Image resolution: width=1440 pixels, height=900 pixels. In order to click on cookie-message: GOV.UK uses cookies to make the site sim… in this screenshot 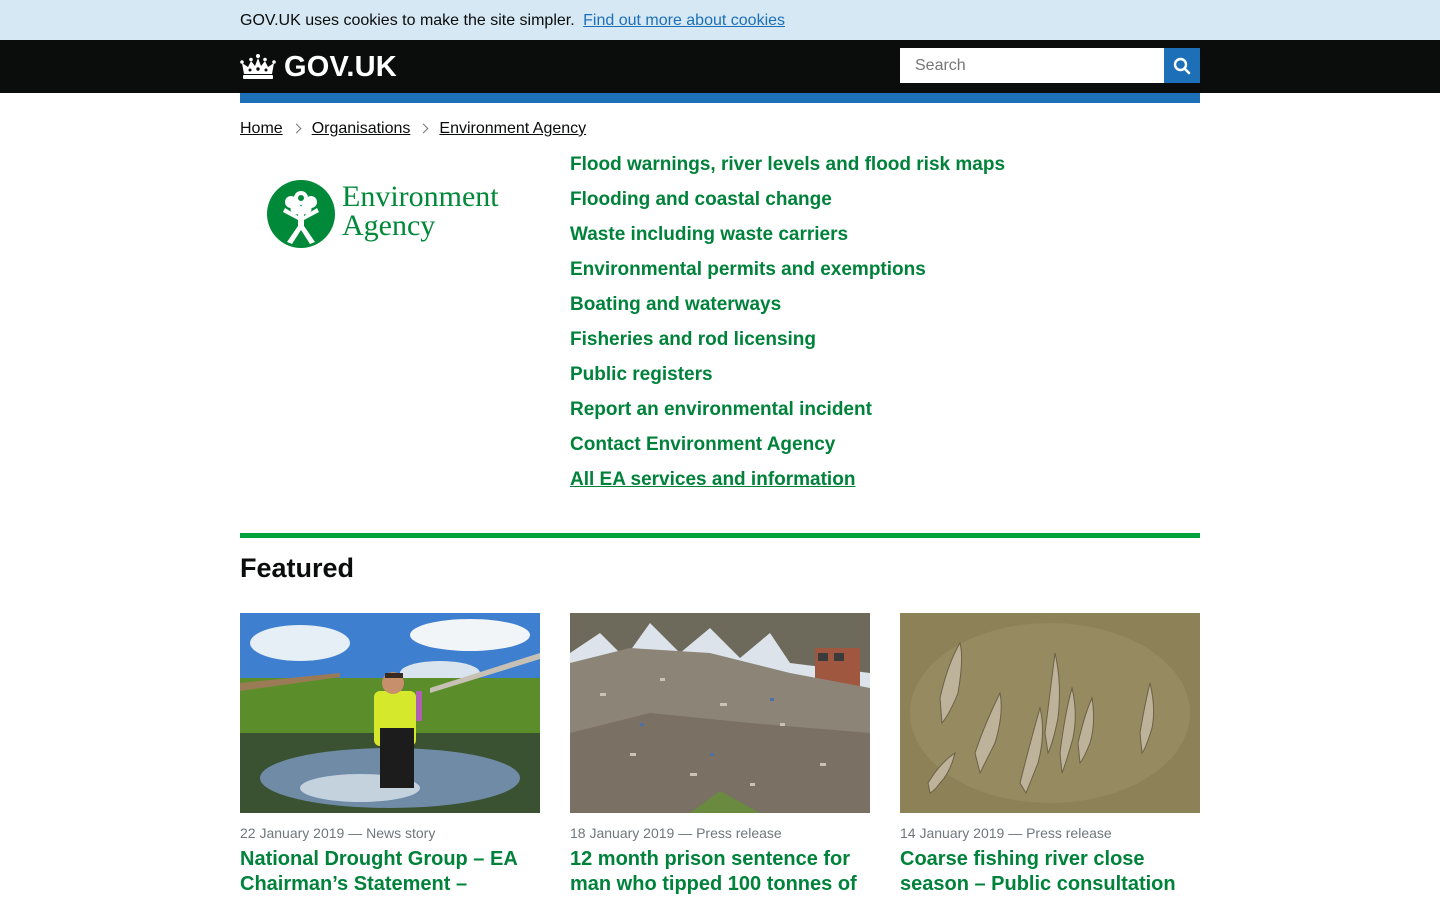, I will do `click(512, 20)`.